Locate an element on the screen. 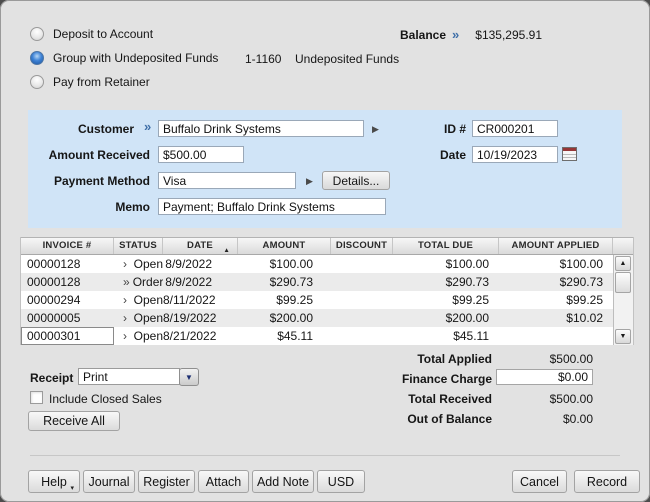 The image size is (650, 502). invoice-total-due-cell: $200.00 is located at coordinates (467, 318).